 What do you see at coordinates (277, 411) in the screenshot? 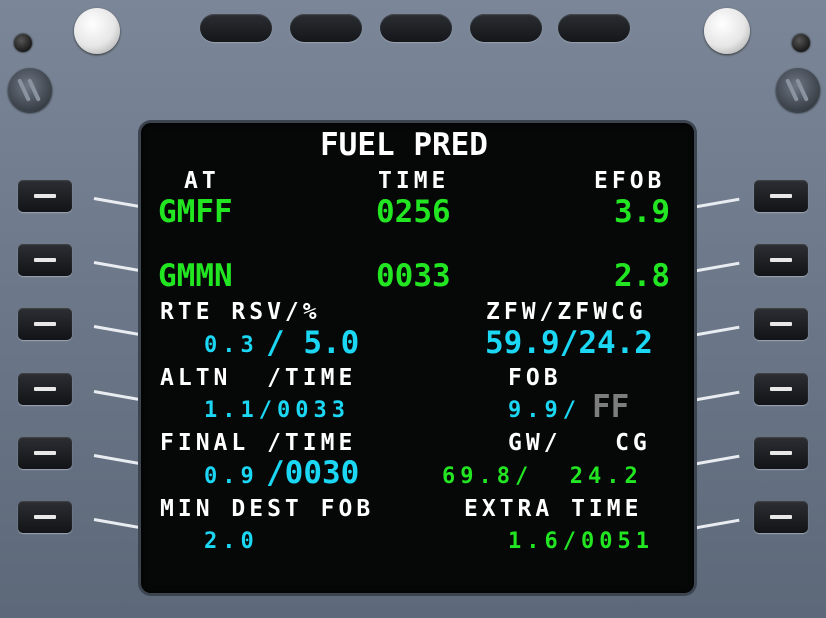
I see `altn-time-value: 1.1/0033` at bounding box center [277, 411].